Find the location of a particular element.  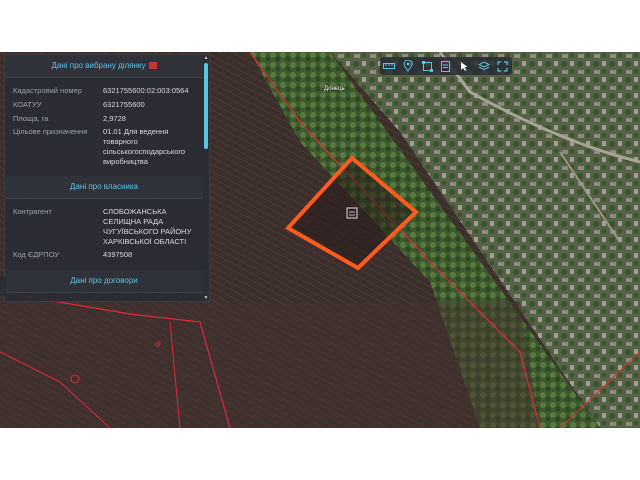

info-row-edrpou: Код ЄДРПОУ 4397508 is located at coordinates (104, 255).